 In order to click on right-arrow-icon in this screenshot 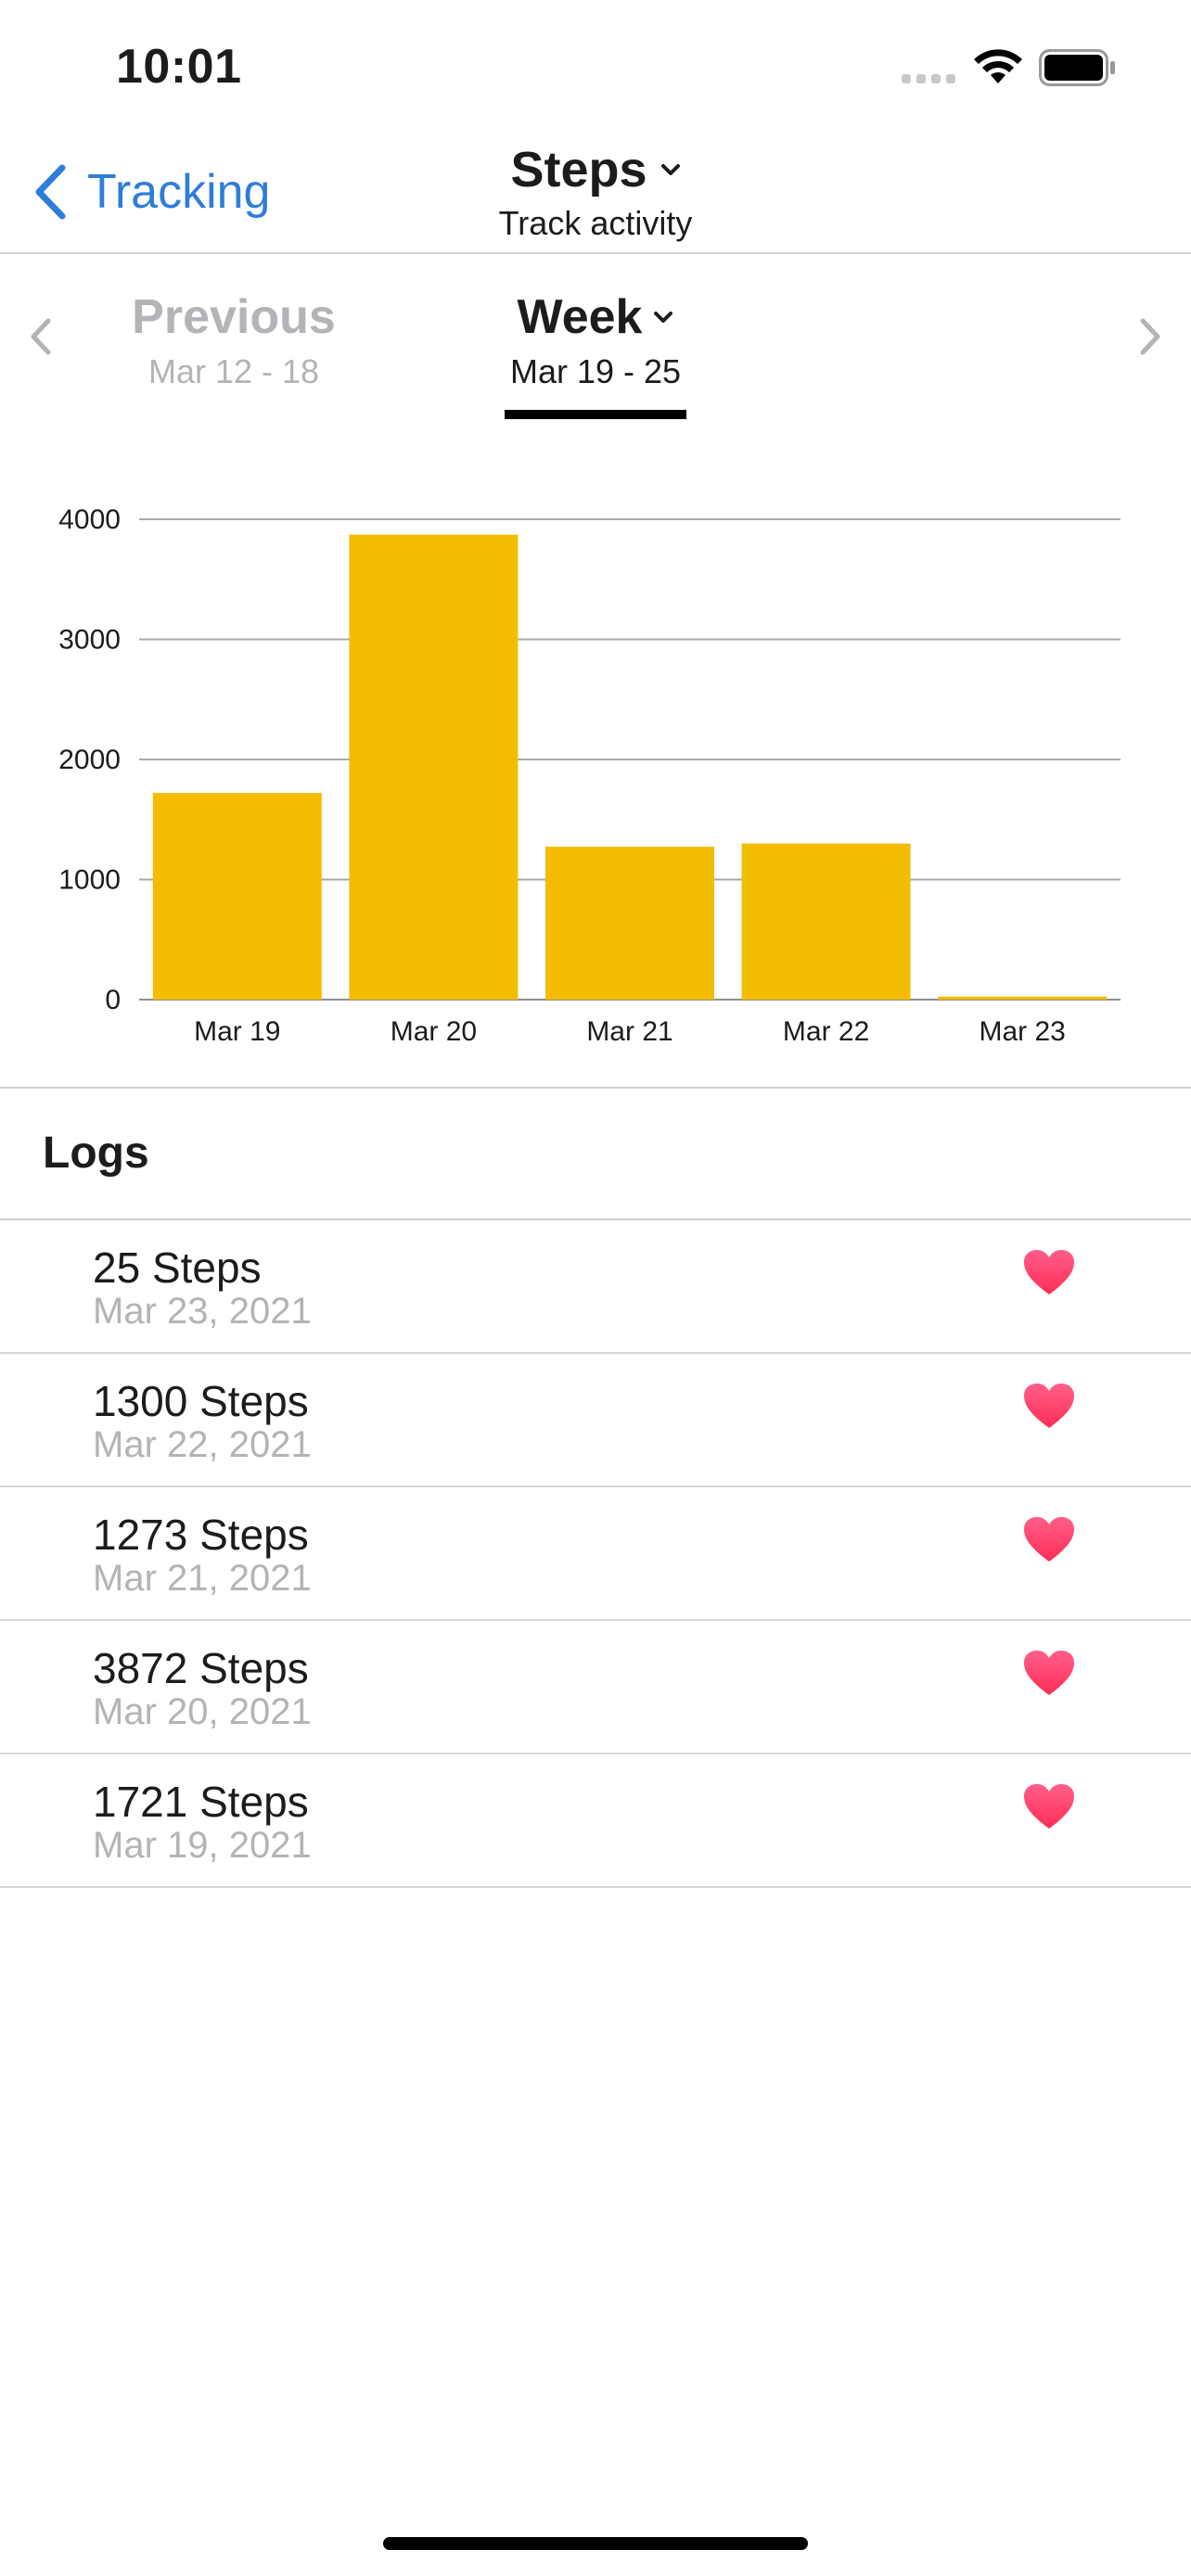, I will do `click(1150, 336)`.